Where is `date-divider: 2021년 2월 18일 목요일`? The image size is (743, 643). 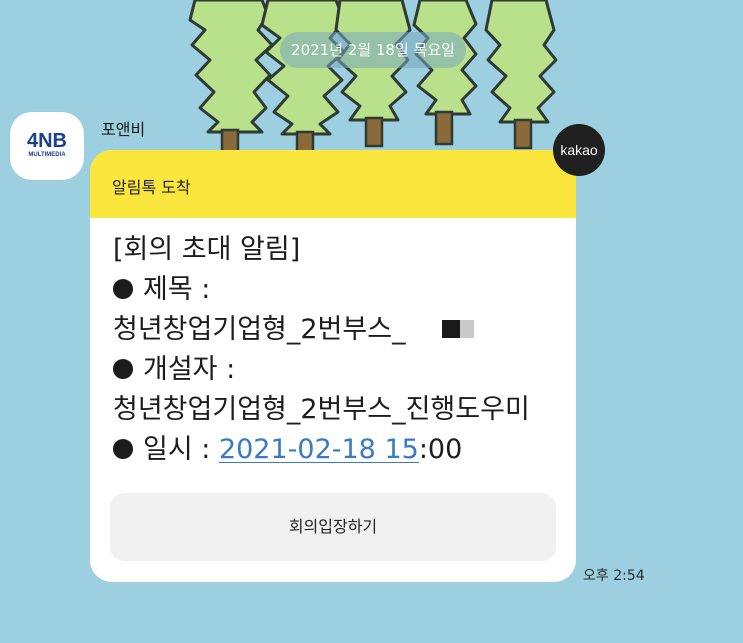 date-divider: 2021년 2월 18일 목요일 is located at coordinates (373, 50).